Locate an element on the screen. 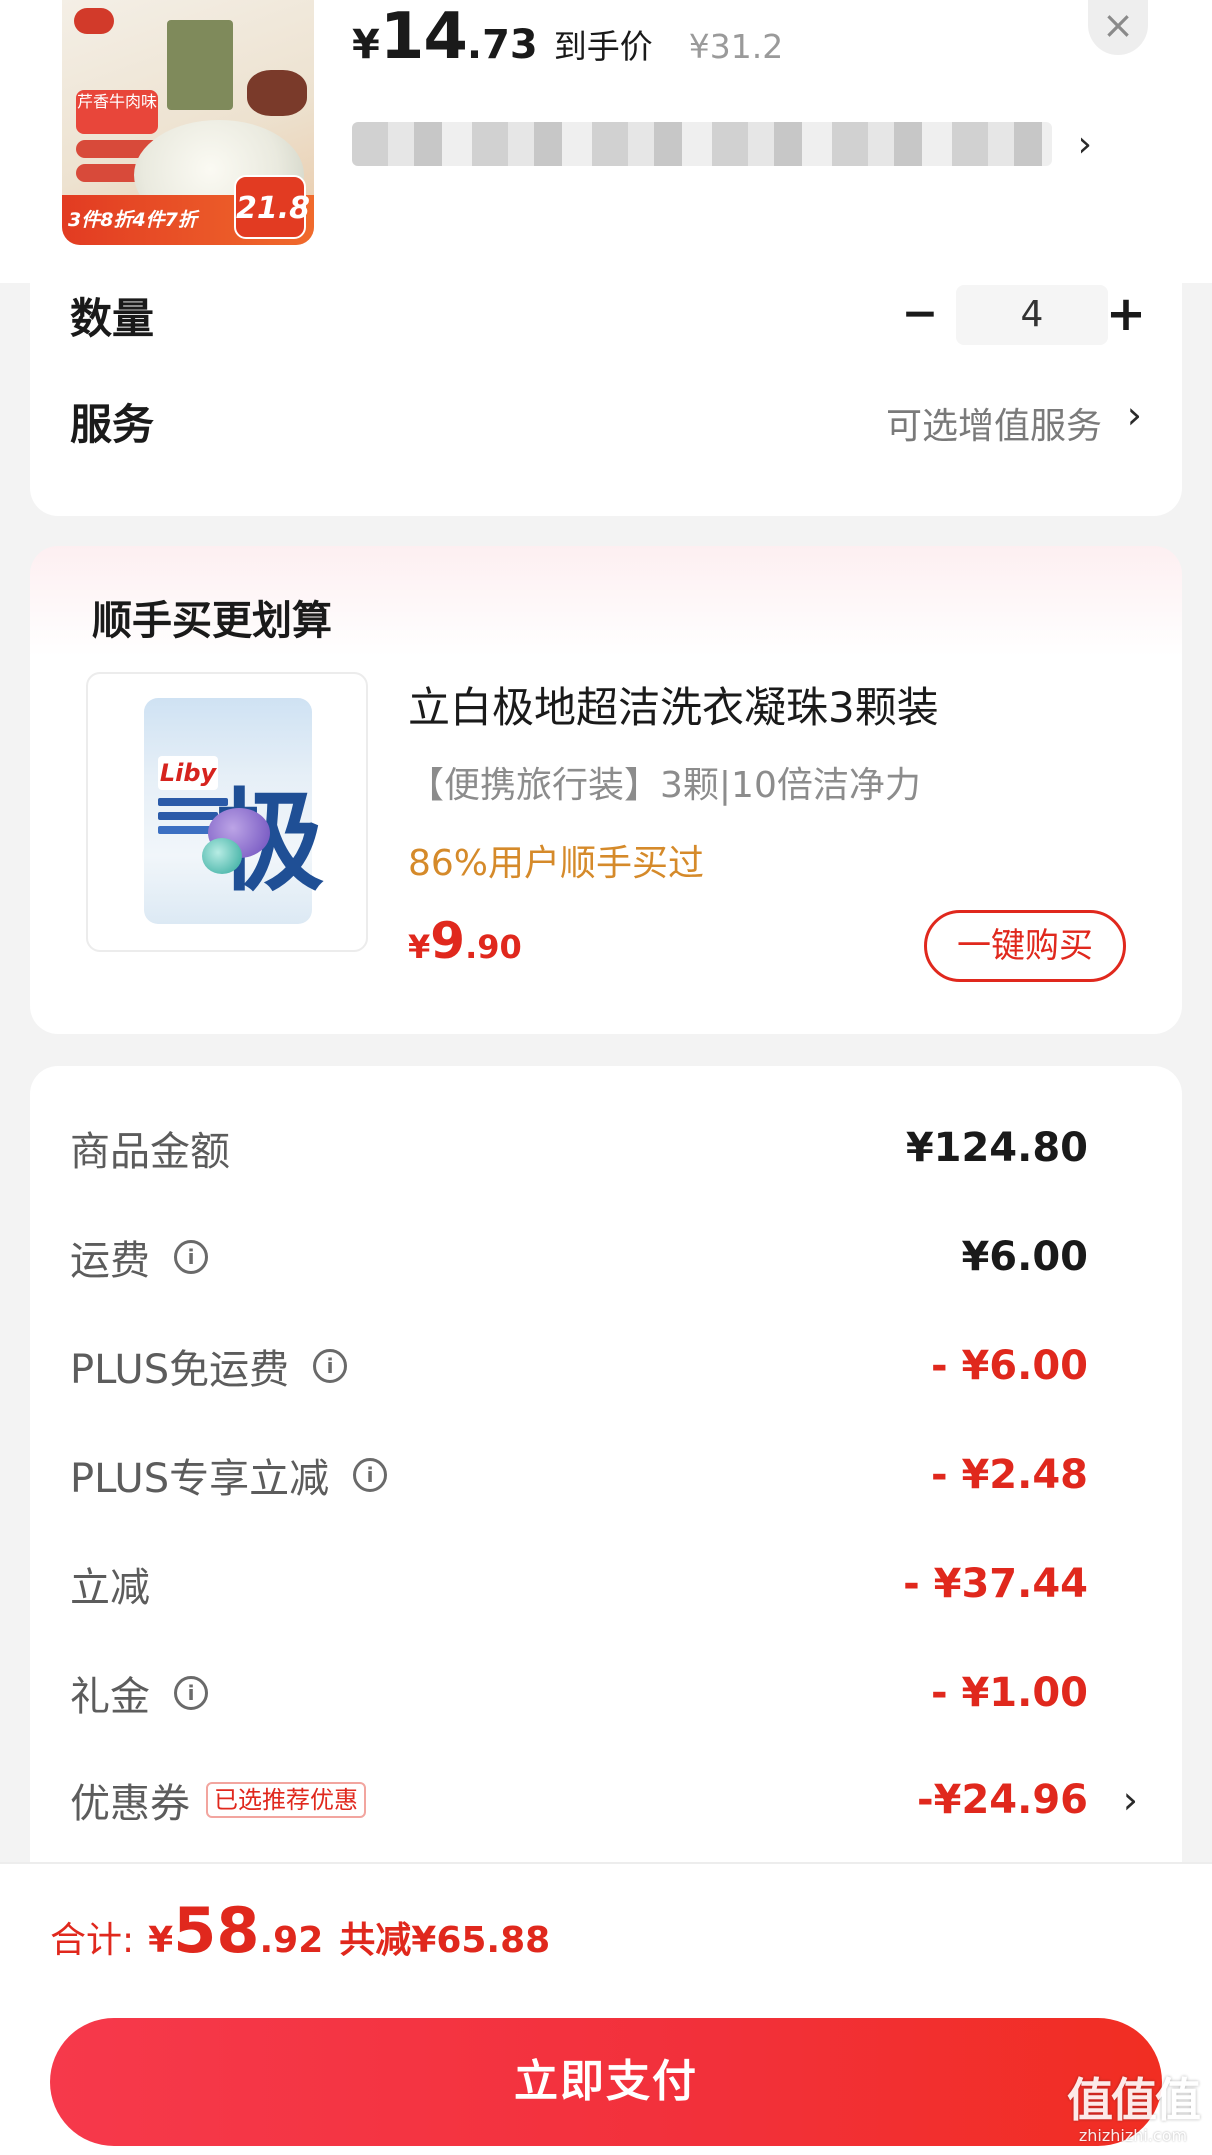 This screenshot has width=1212, height=2155. summary-row-coupon: 优惠券 已选推荐优惠 -¥24.96 › is located at coordinates (606, 1800).